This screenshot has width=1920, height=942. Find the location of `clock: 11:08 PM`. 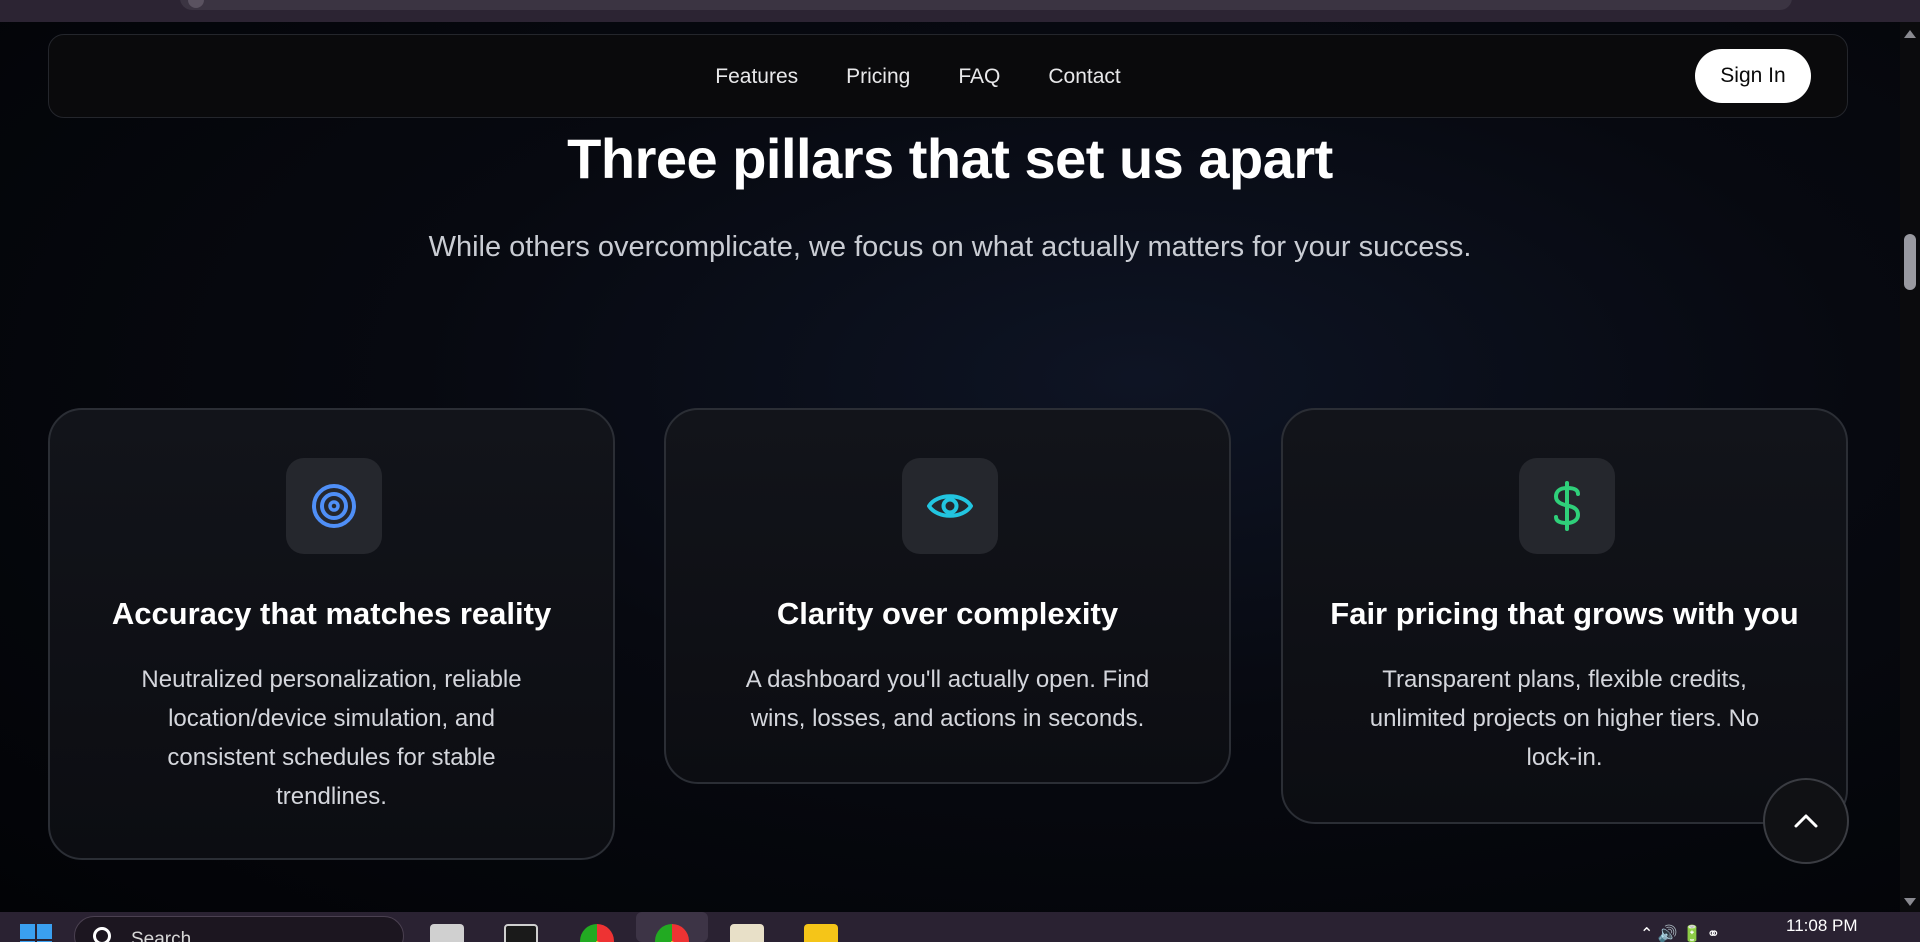

clock: 11:08 PM is located at coordinates (1822, 926).